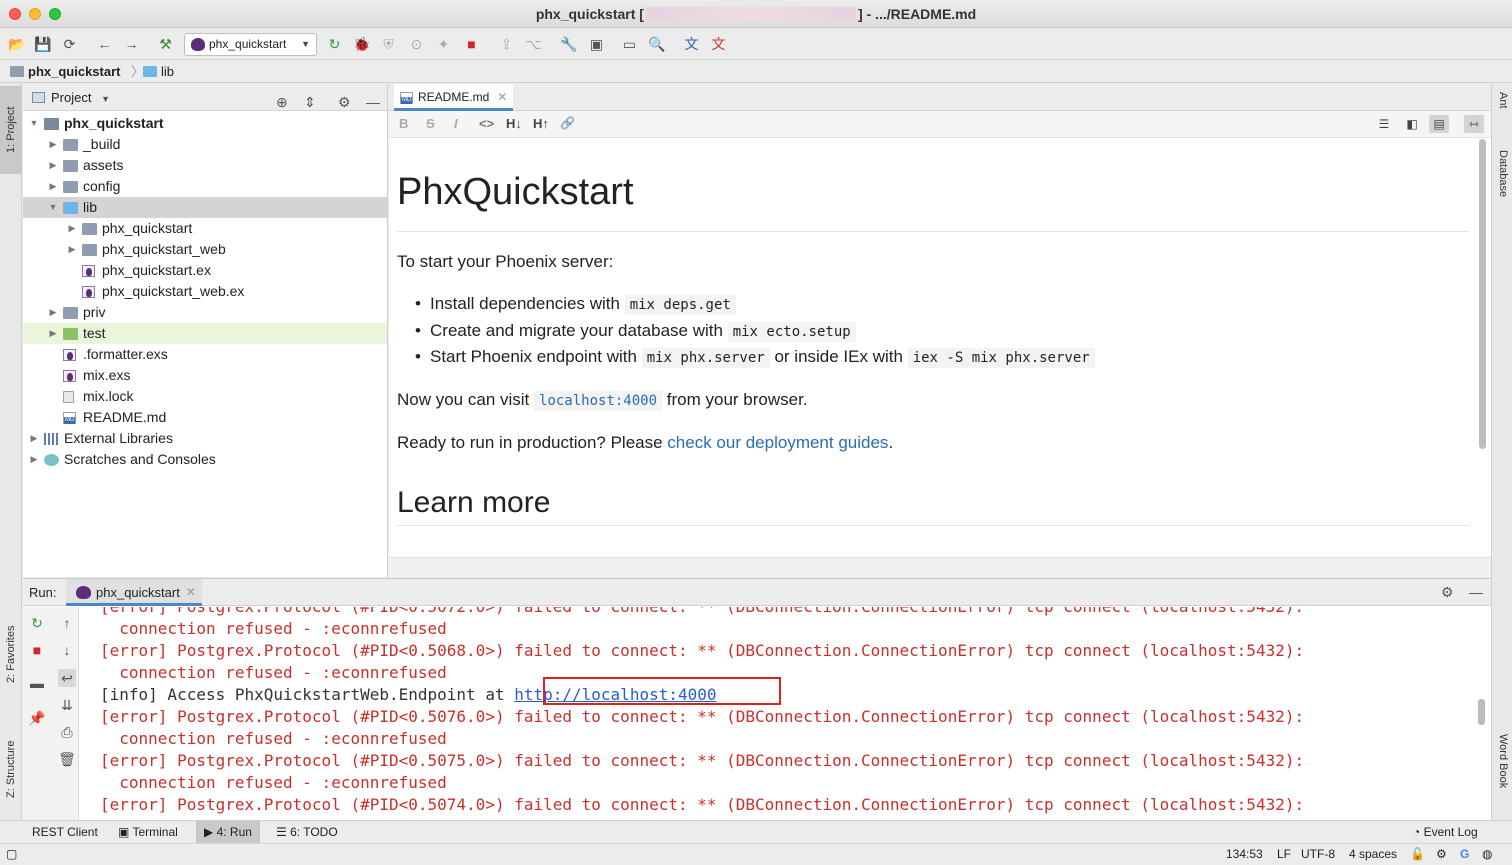 This screenshot has height=865, width=1512. I want to click on tree-item: ▶ _build, so click(205, 144).